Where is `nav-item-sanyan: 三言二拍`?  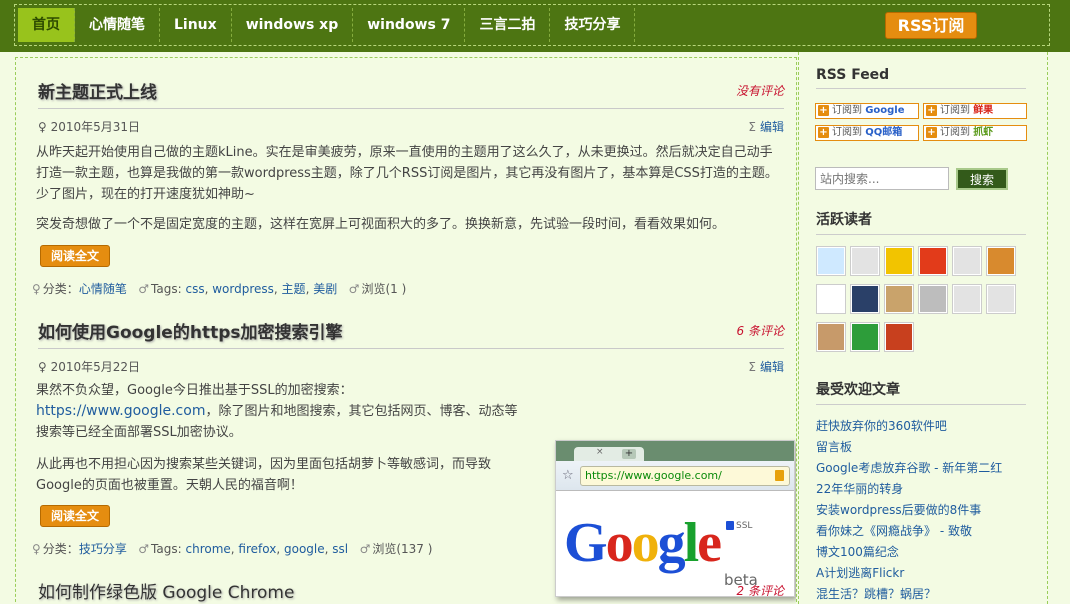 nav-item-sanyan: 三言二拍 is located at coordinates (508, 25).